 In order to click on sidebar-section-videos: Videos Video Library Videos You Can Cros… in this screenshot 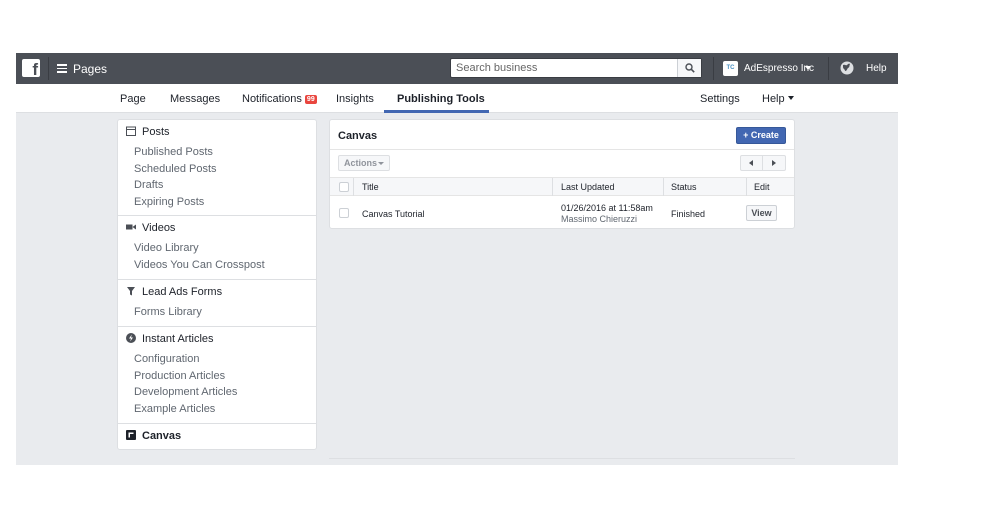, I will do `click(217, 248)`.